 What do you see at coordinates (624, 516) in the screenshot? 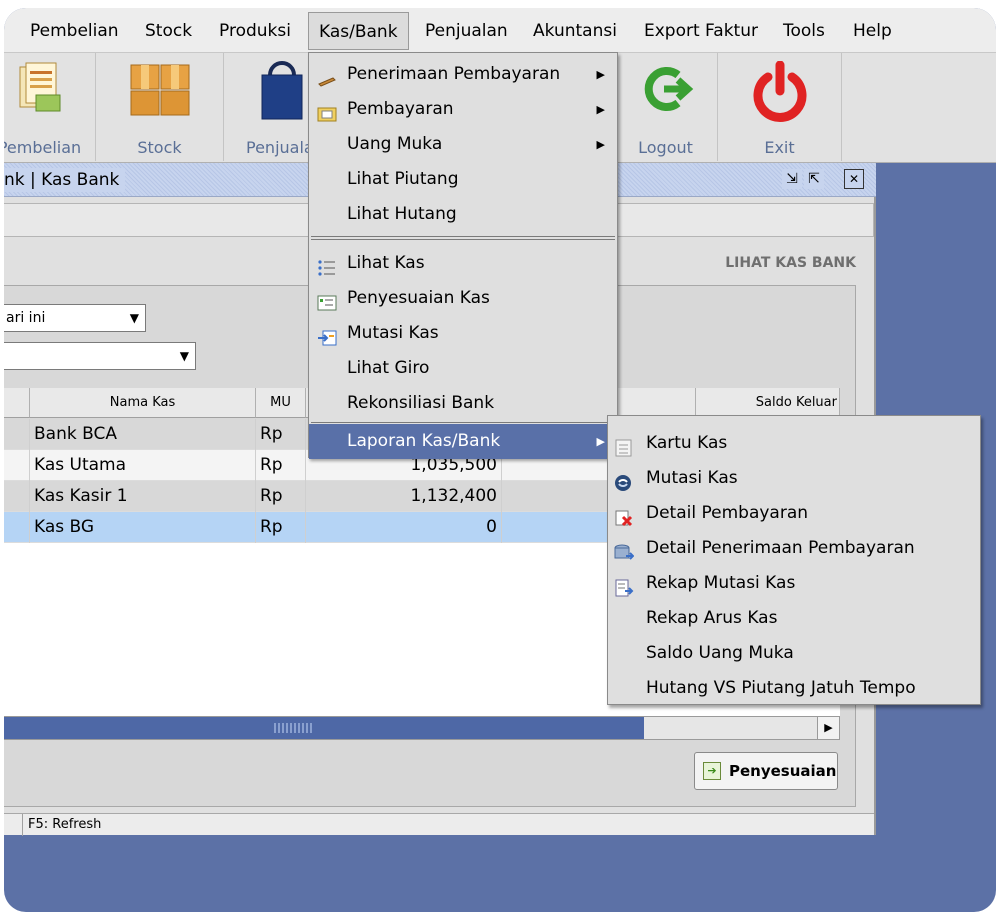
I see `delete-document-icon` at bounding box center [624, 516].